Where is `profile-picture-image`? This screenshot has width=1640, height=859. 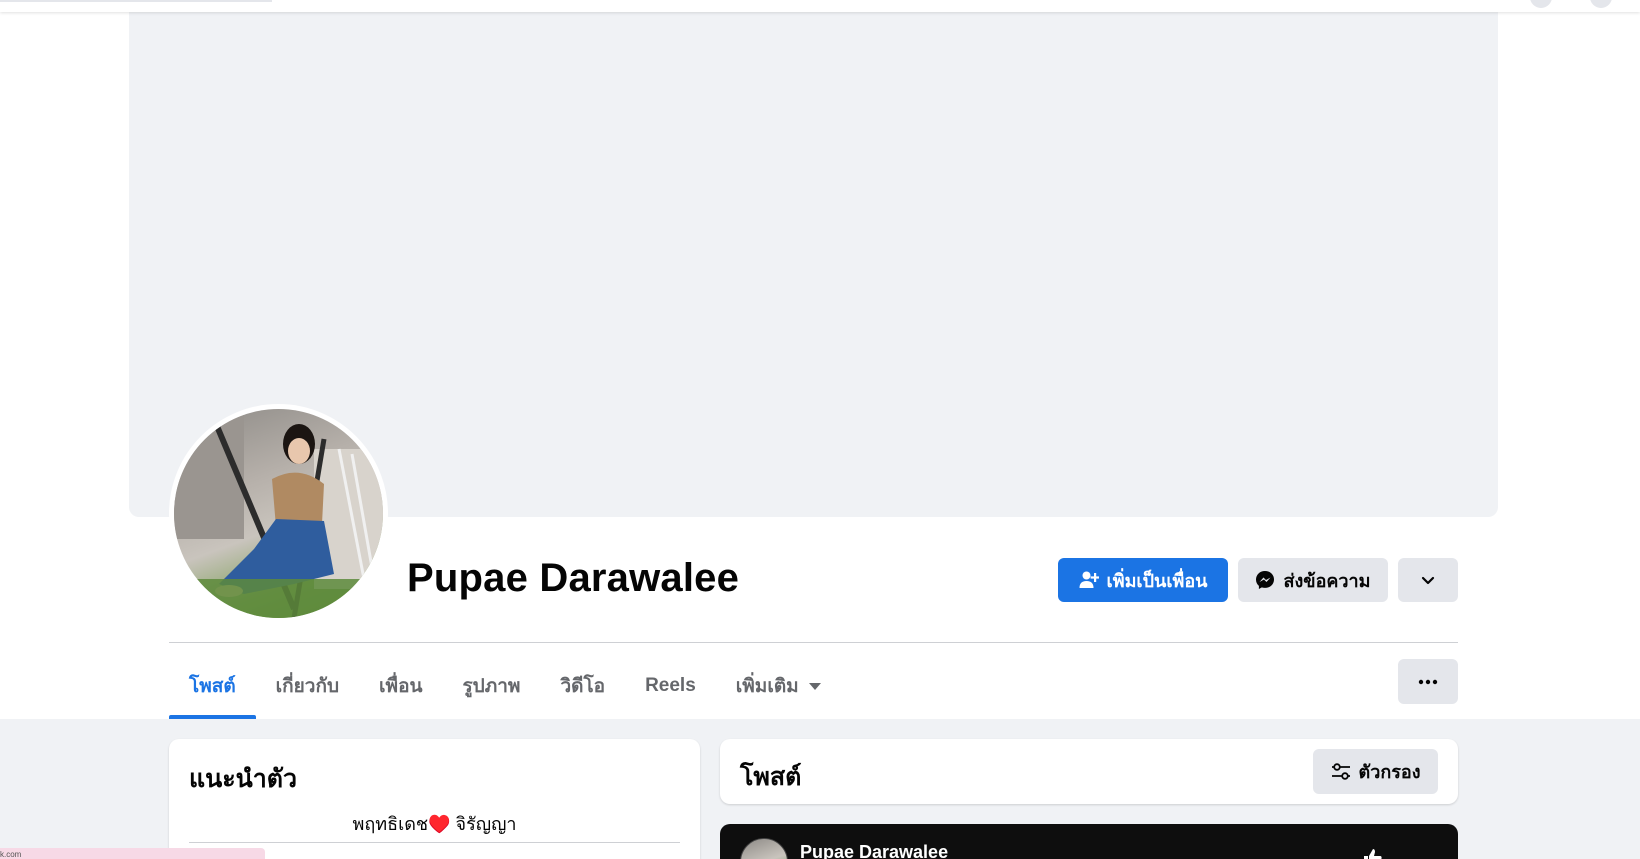 profile-picture-image is located at coordinates (278, 513).